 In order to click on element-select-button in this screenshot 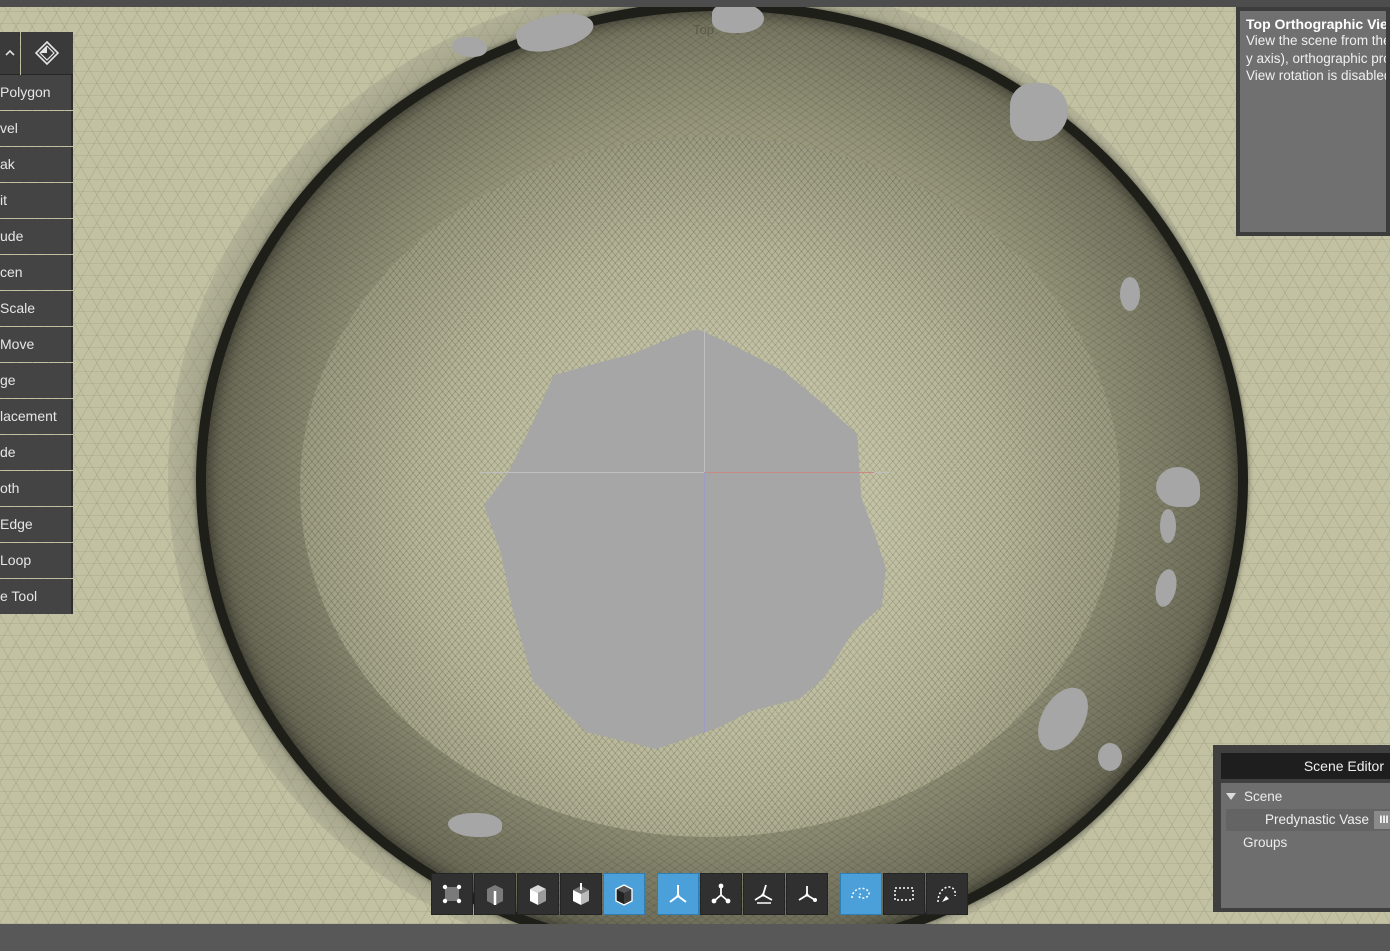, I will do `click(581, 894)`.